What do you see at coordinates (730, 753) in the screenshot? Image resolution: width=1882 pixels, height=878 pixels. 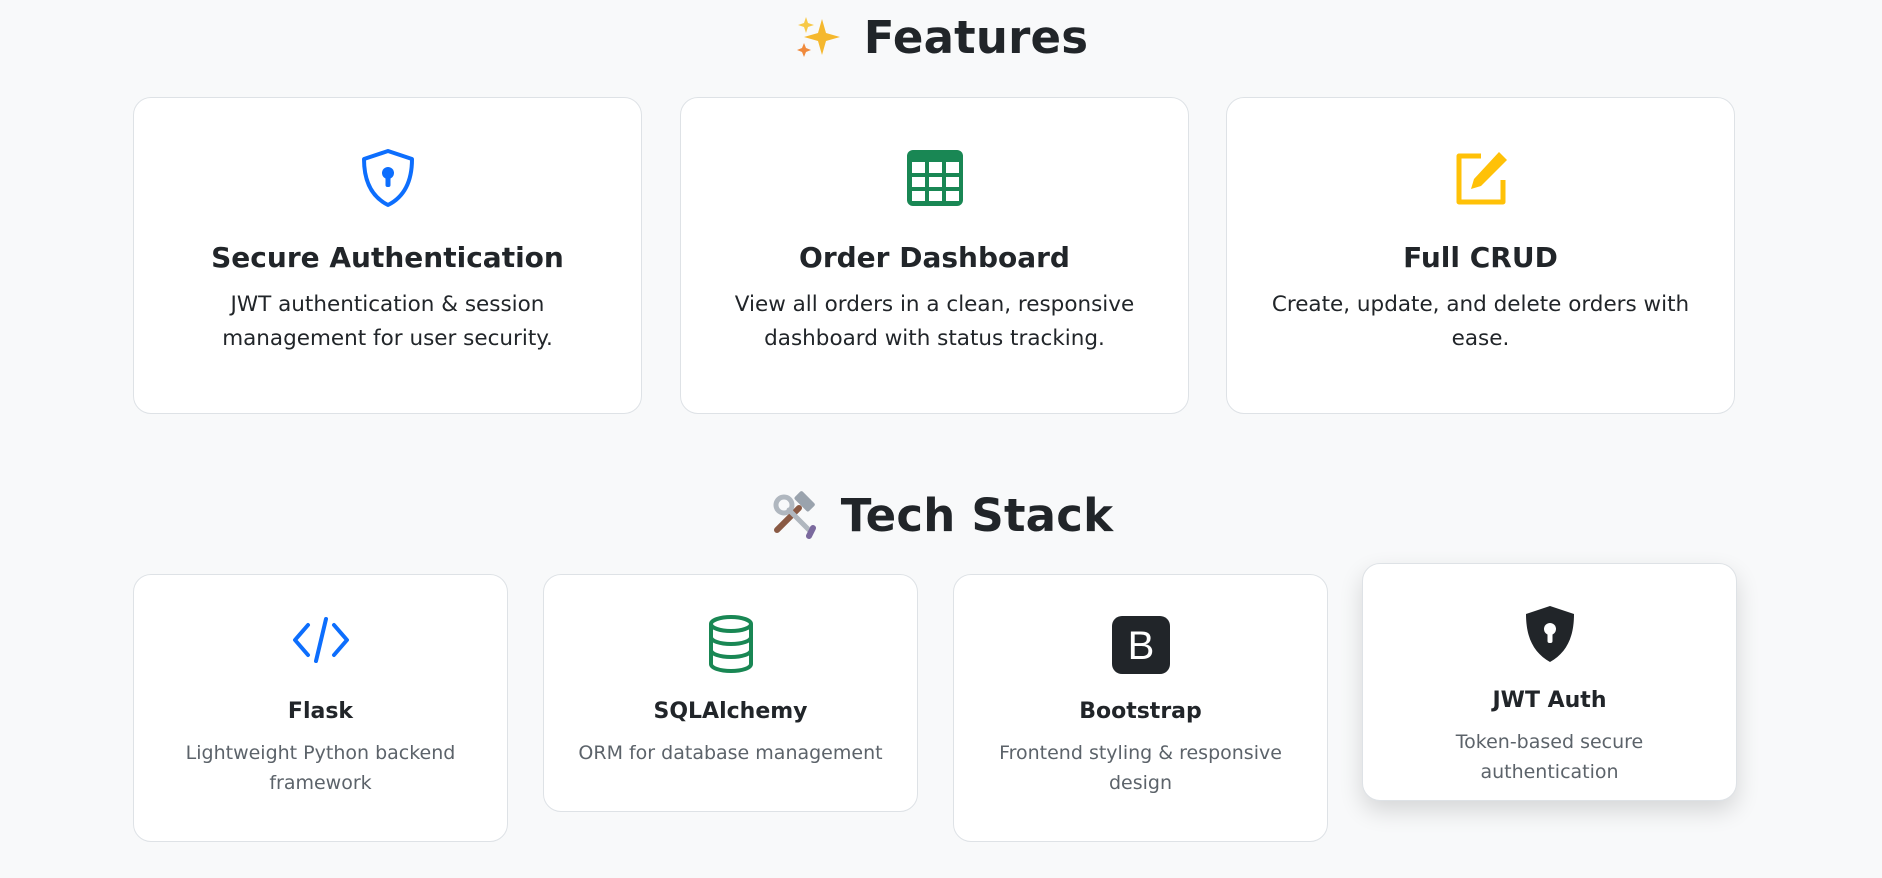 I see `tech-description: ORM for database management` at bounding box center [730, 753].